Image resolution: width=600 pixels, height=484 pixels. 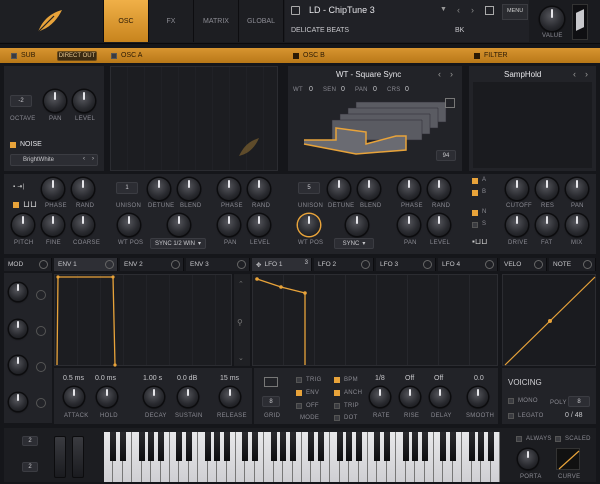 What do you see at coordinates (472, 10) in the screenshot?
I see `next-preset-icon: ›` at bounding box center [472, 10].